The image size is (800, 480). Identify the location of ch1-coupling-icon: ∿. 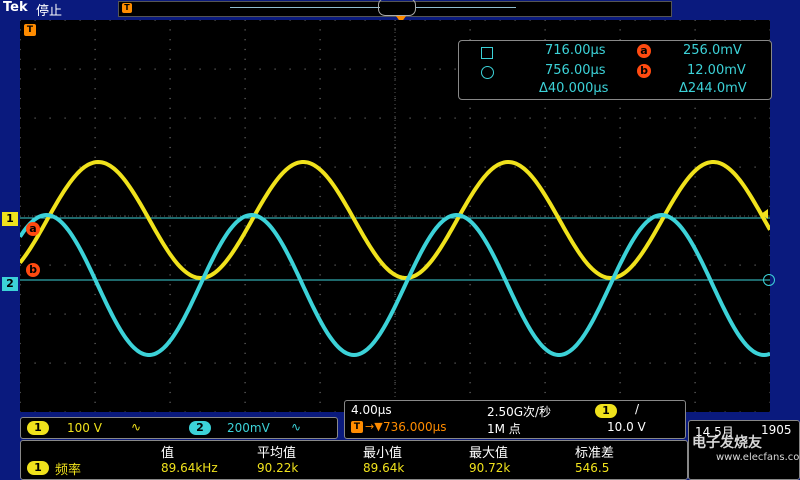
(136, 427).